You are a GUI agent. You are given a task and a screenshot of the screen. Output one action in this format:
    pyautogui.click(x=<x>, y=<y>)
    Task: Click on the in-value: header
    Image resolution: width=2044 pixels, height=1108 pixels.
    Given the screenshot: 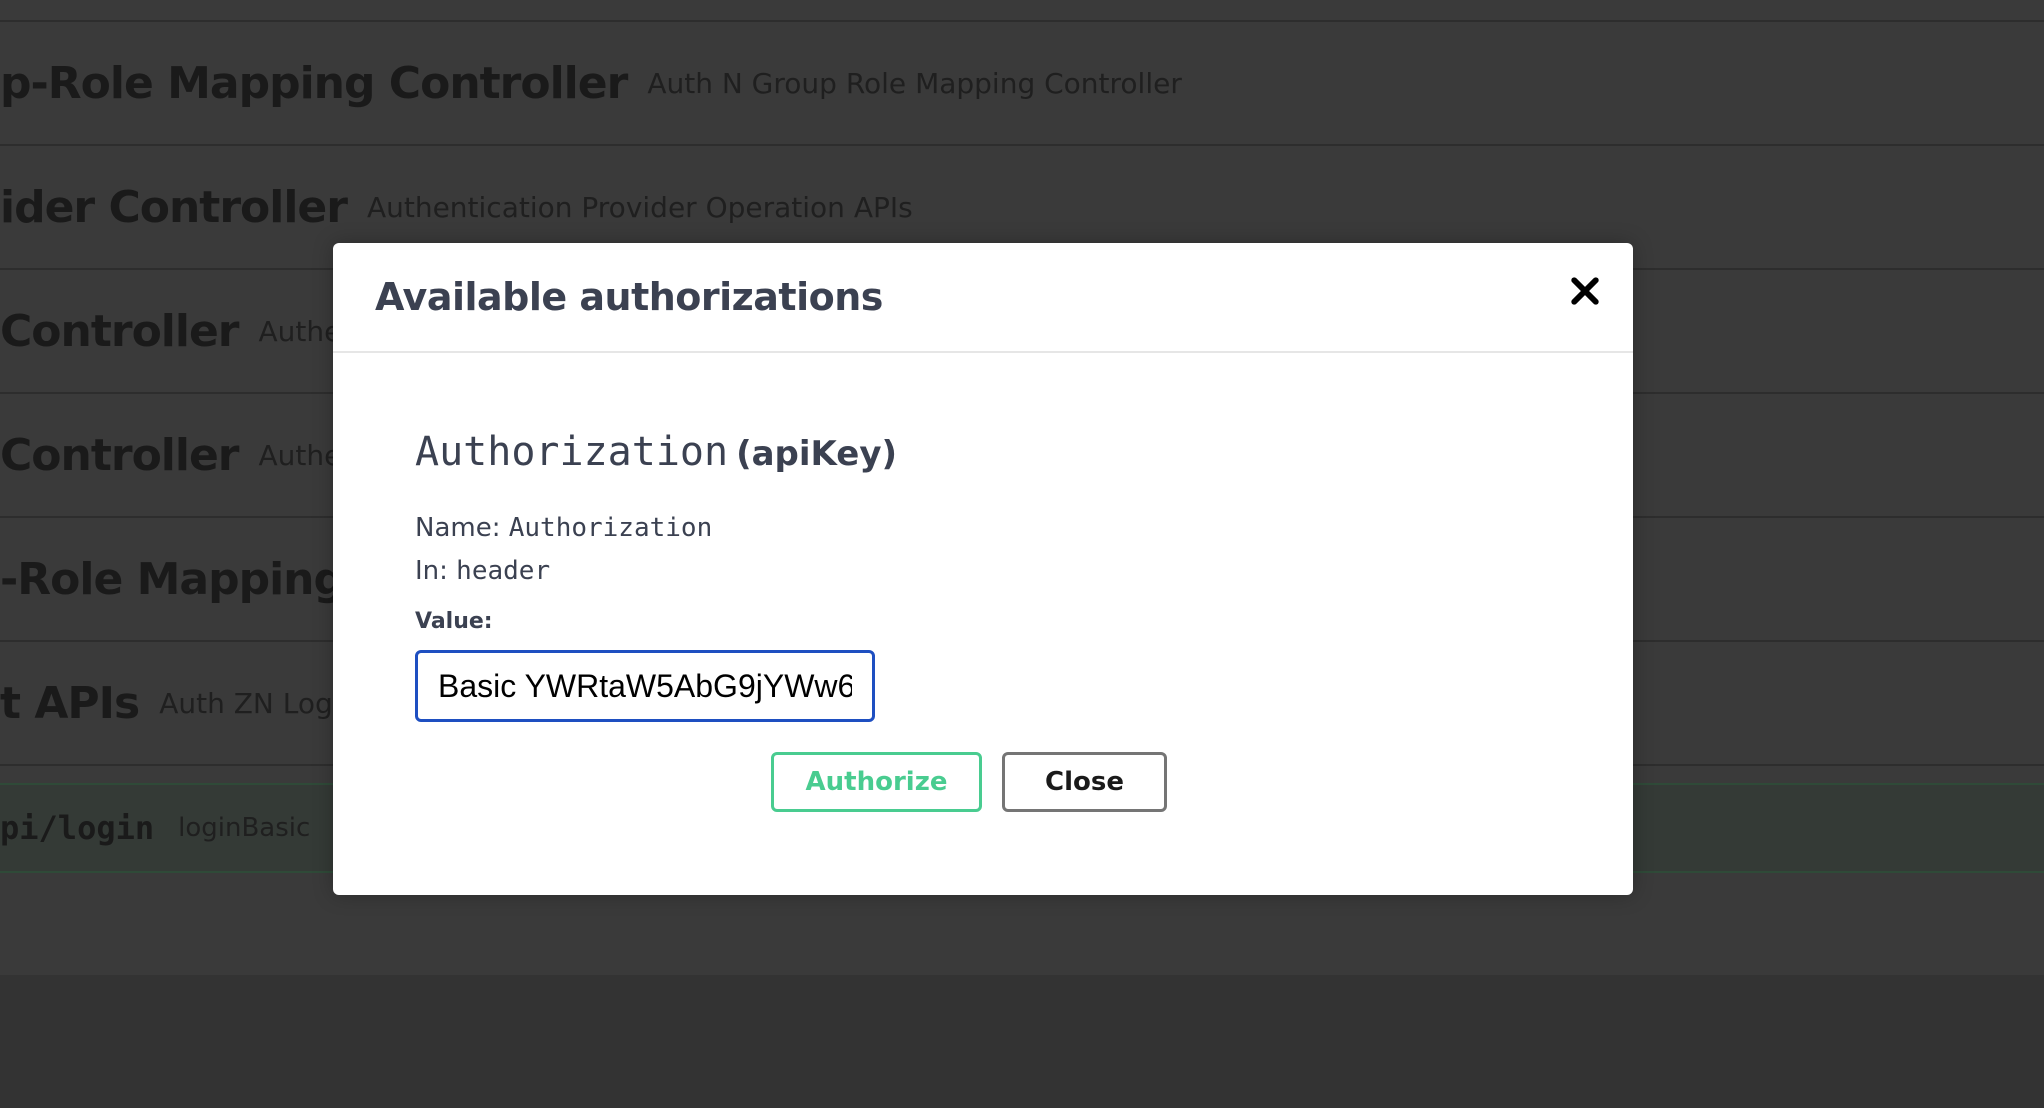 What is the action you would take?
    pyautogui.click(x=503, y=571)
    